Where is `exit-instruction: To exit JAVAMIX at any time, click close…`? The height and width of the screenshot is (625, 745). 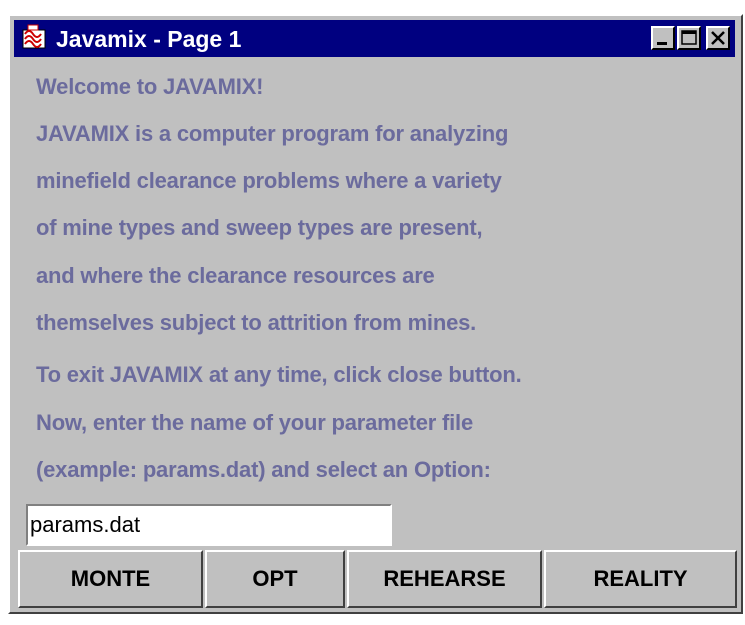
exit-instruction: To exit JAVAMIX at any time, click close… is located at coordinates (279, 374).